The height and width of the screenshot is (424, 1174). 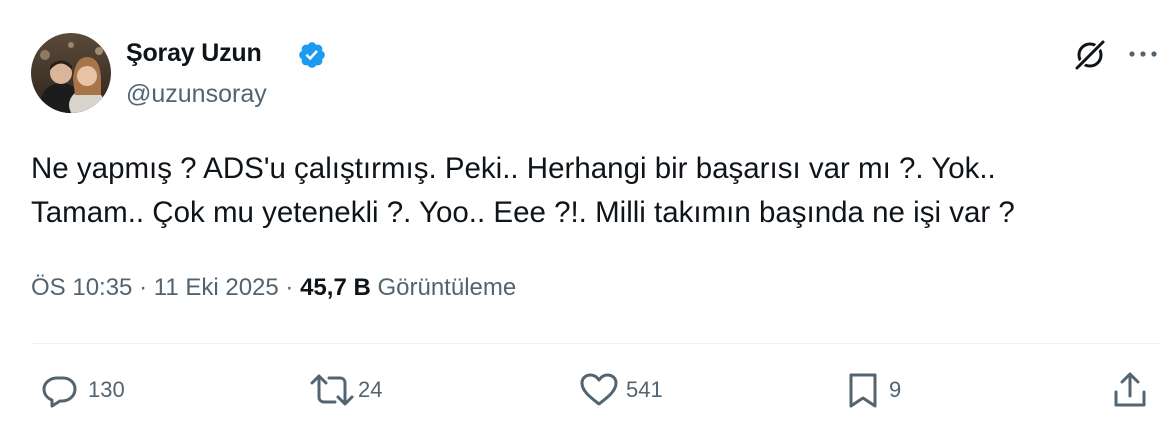 I want to click on views-count: 45,7 B, so click(x=335, y=287).